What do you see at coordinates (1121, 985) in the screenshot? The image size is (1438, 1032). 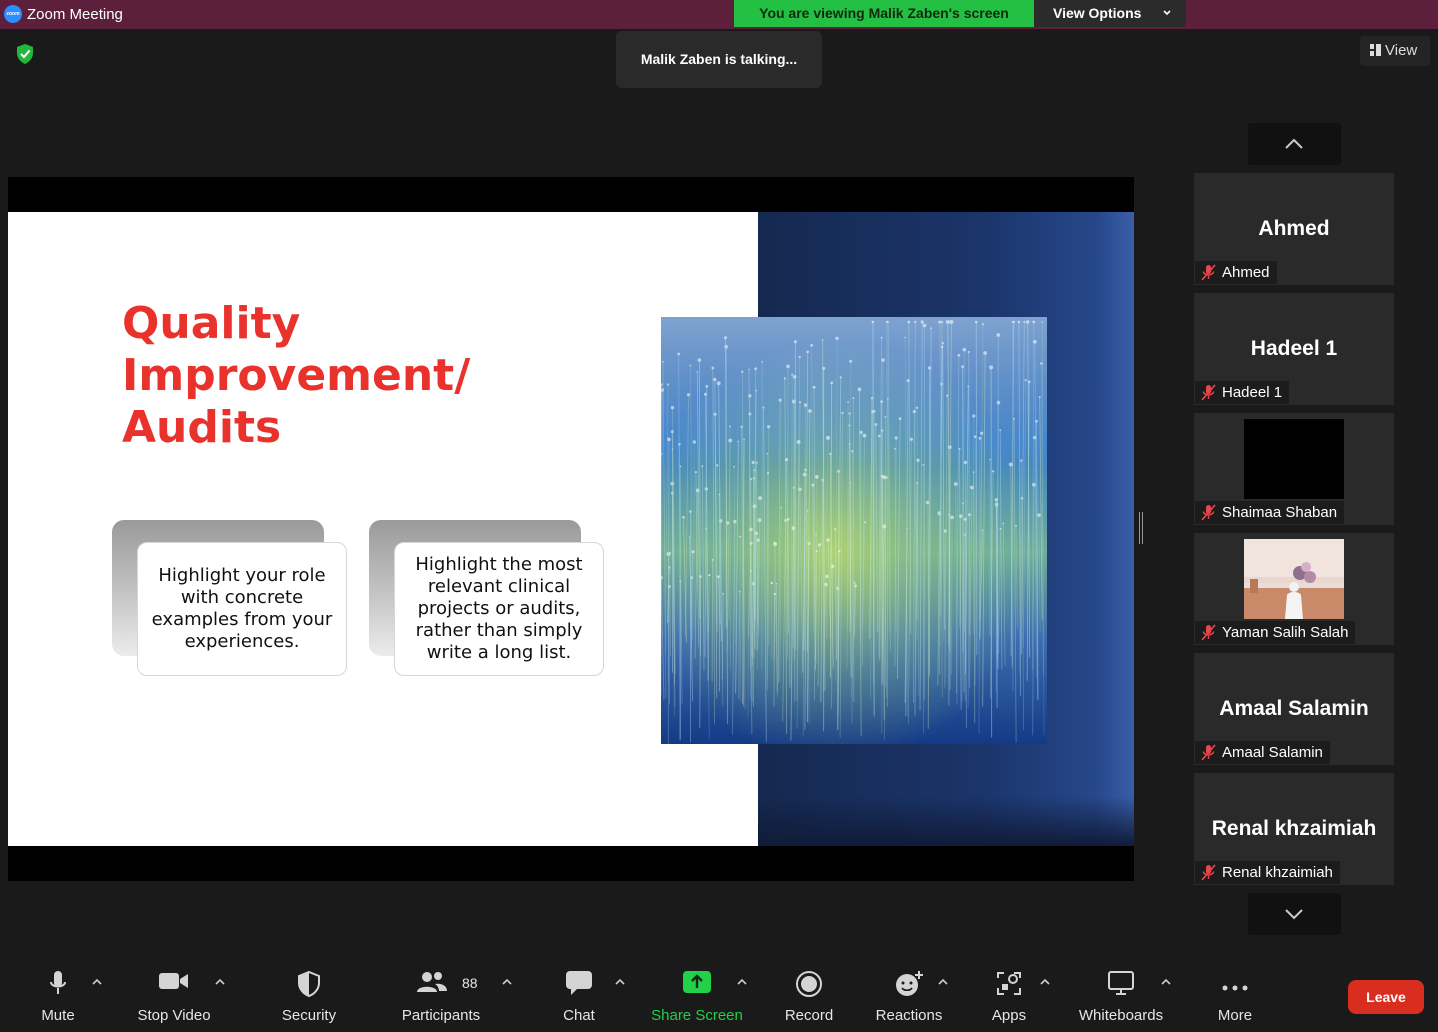 I see `whiteboard-icon` at bounding box center [1121, 985].